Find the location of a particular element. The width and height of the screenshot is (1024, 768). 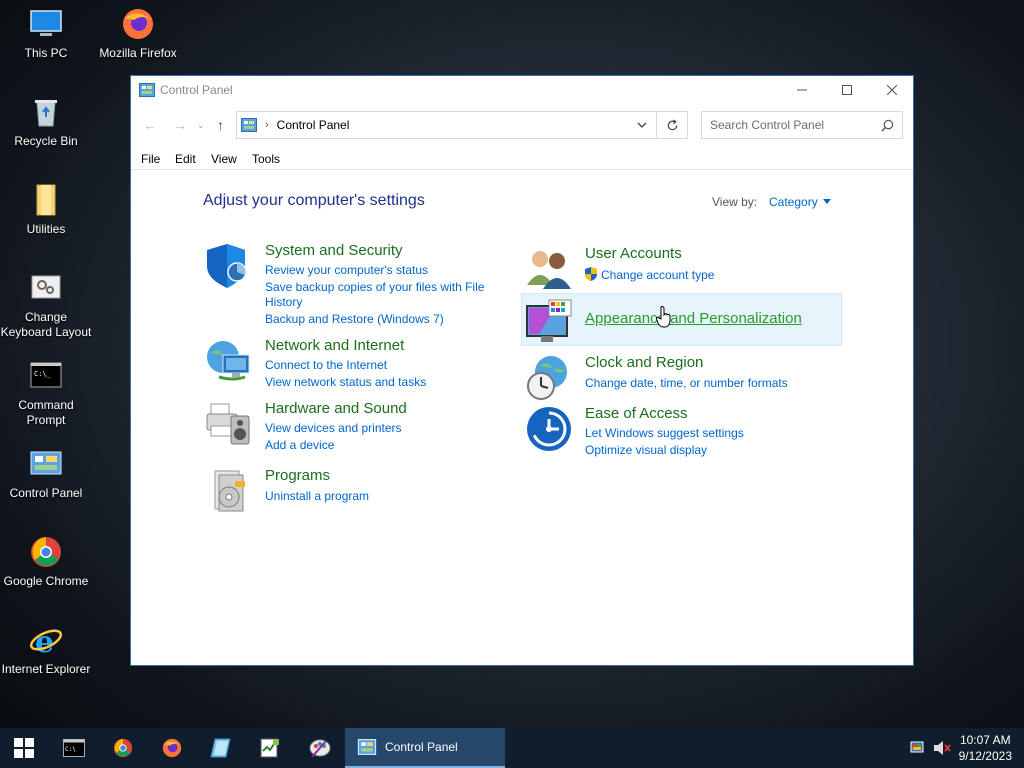

appearance-monitor-icon is located at coordinates (549, 322).